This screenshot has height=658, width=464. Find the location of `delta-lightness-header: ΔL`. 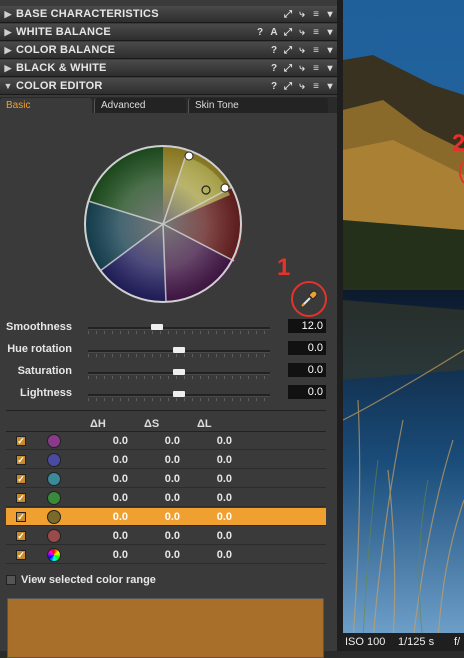

delta-lightness-header: ΔL is located at coordinates (204, 424).